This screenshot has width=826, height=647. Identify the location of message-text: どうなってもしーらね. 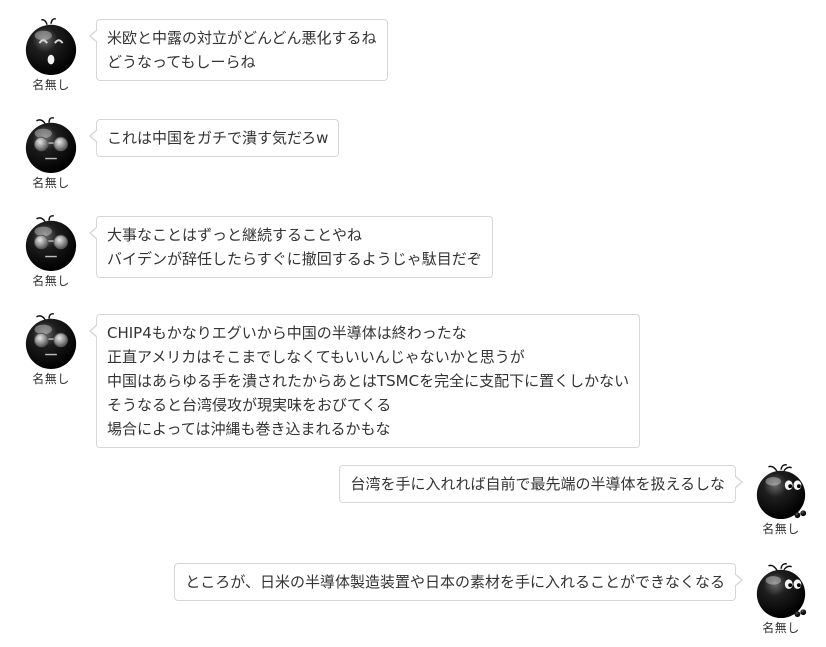
(181, 62).